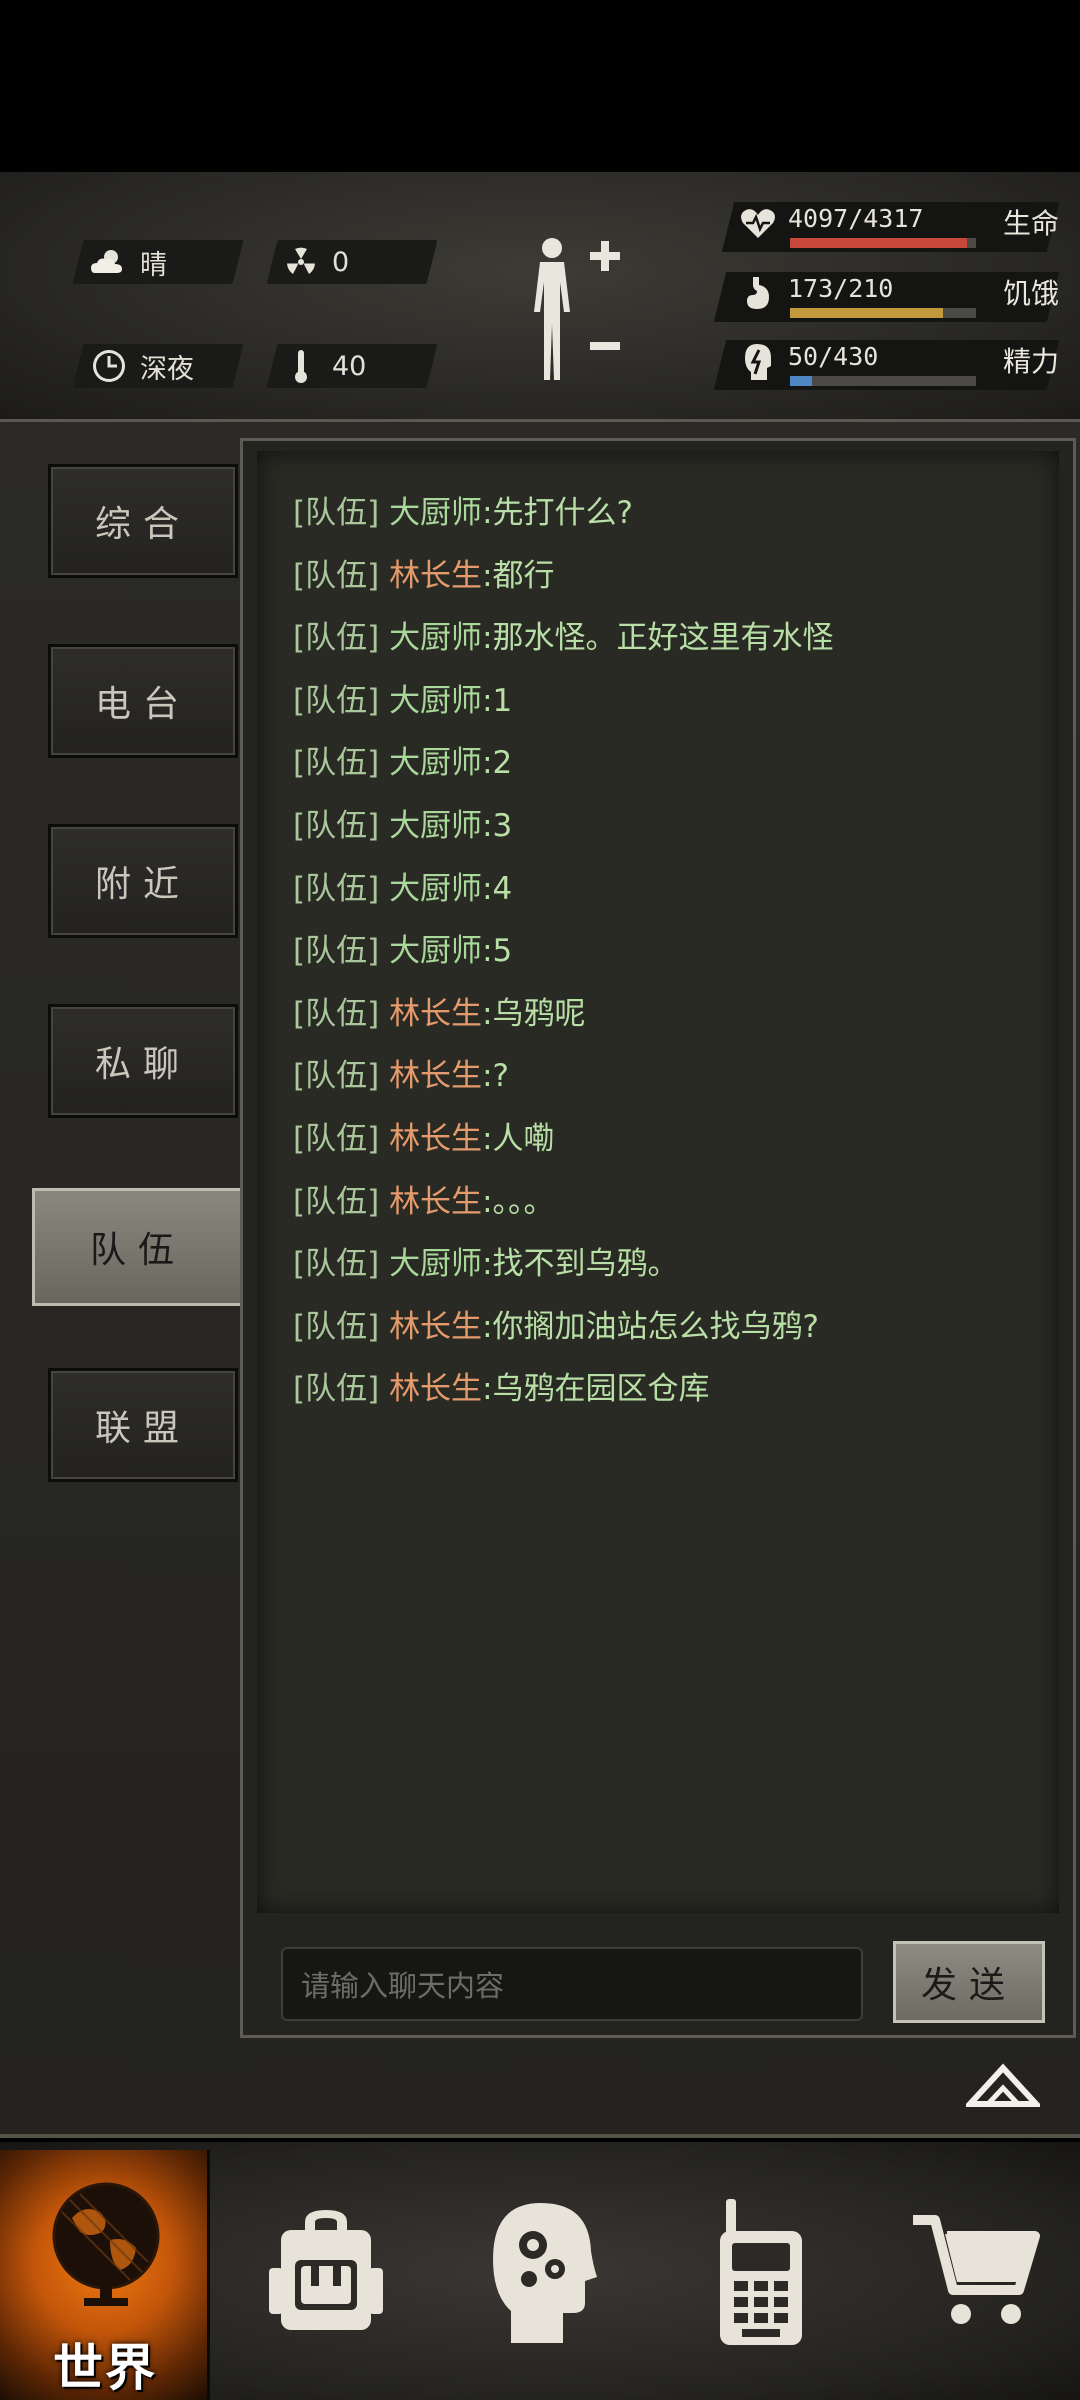  I want to click on message-text: :人嘞, so click(518, 1139).